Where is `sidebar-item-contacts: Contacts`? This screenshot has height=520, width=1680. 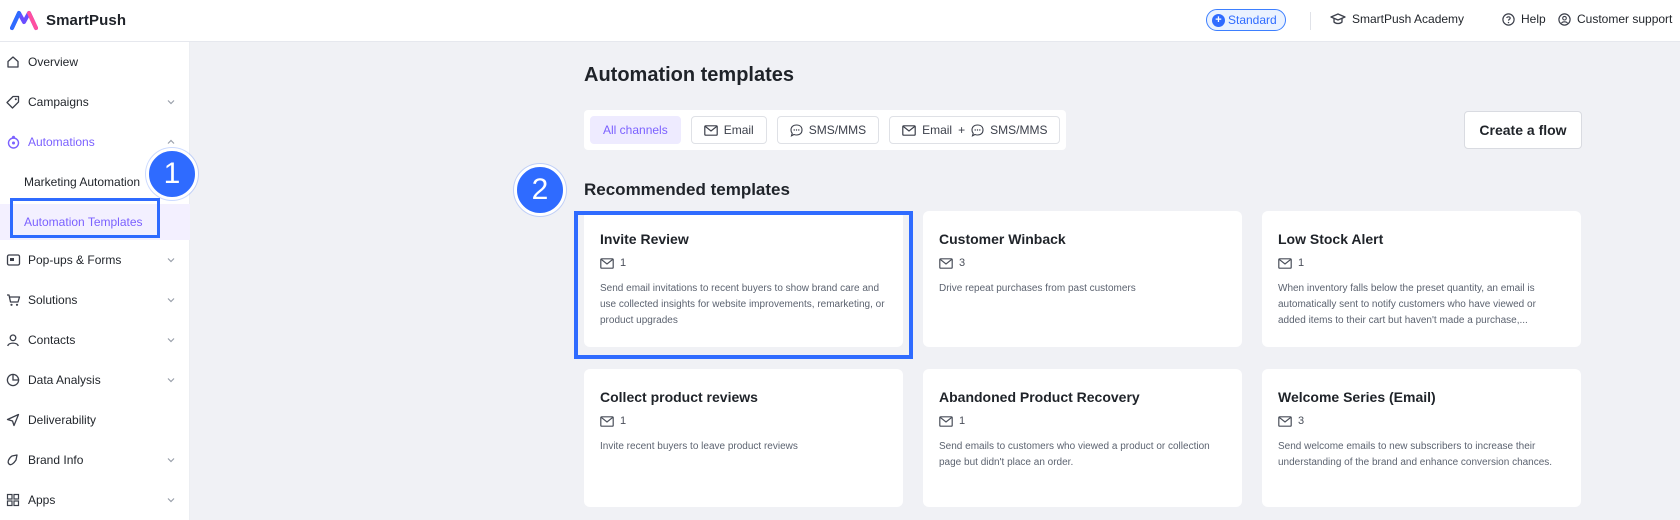
sidebar-item-contacts: Contacts is located at coordinates (95, 340).